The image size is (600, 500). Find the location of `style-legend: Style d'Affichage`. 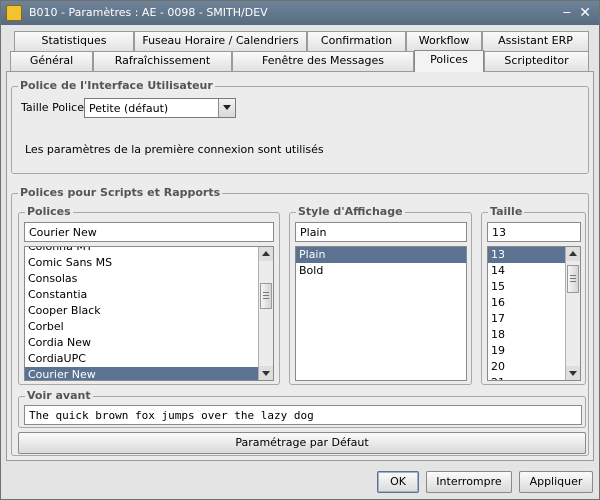

style-legend: Style d'Affichage is located at coordinates (350, 211).